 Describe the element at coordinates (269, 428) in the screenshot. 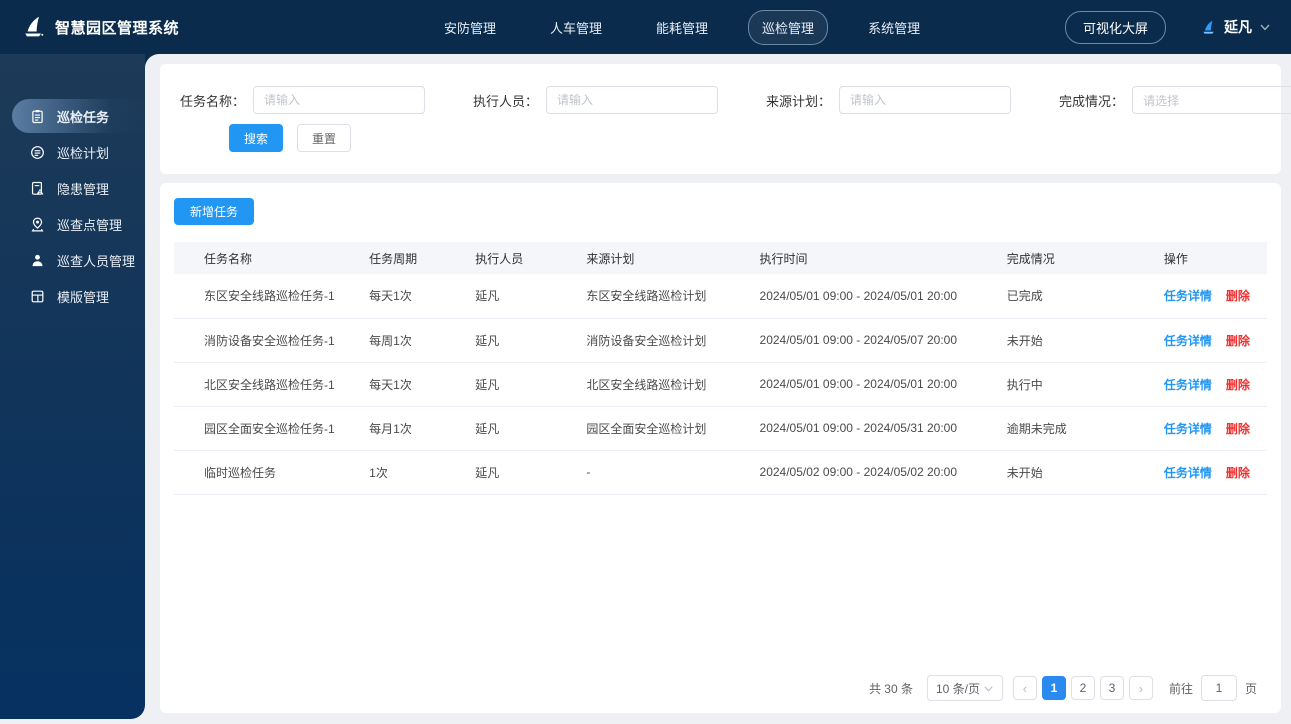

I see `task-name-cell: 园区全面安全巡检任务-1` at that location.